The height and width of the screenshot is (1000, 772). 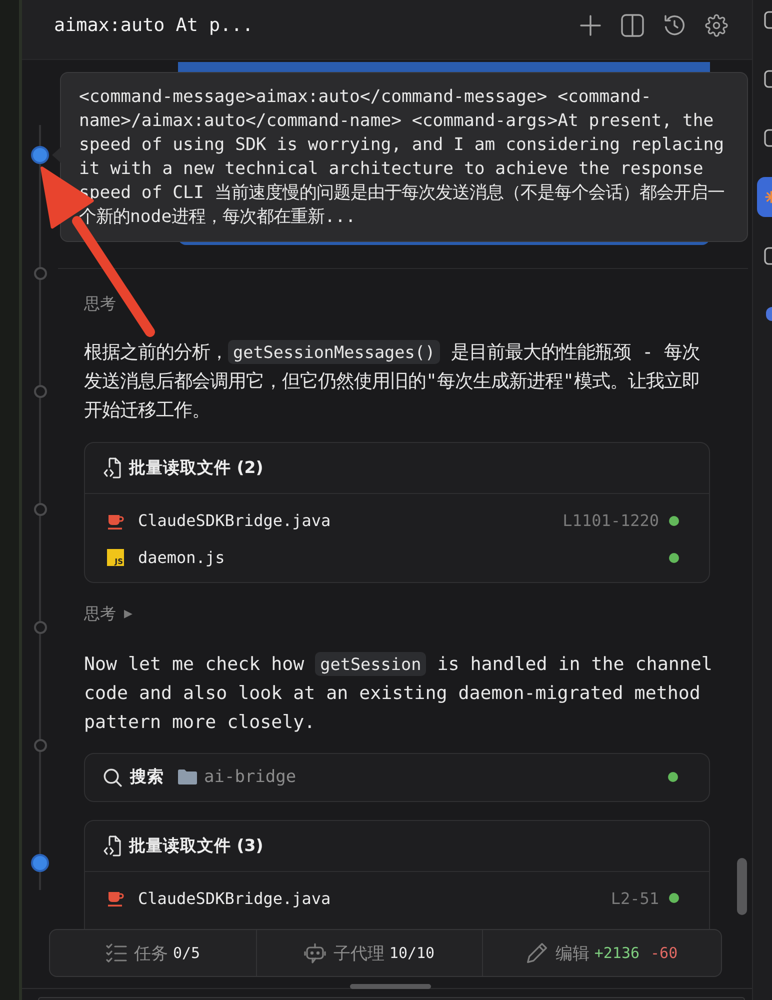 What do you see at coordinates (393, 381) in the screenshot?
I see `message-text: 根据之前的分析， getSessionMessages() 是目前最大的性能瓶颈 - 每次发送消息后都会调用它，但它仍然使用旧的"每次生成新进程"模式。让我立即开始迁移工作。` at bounding box center [393, 381].